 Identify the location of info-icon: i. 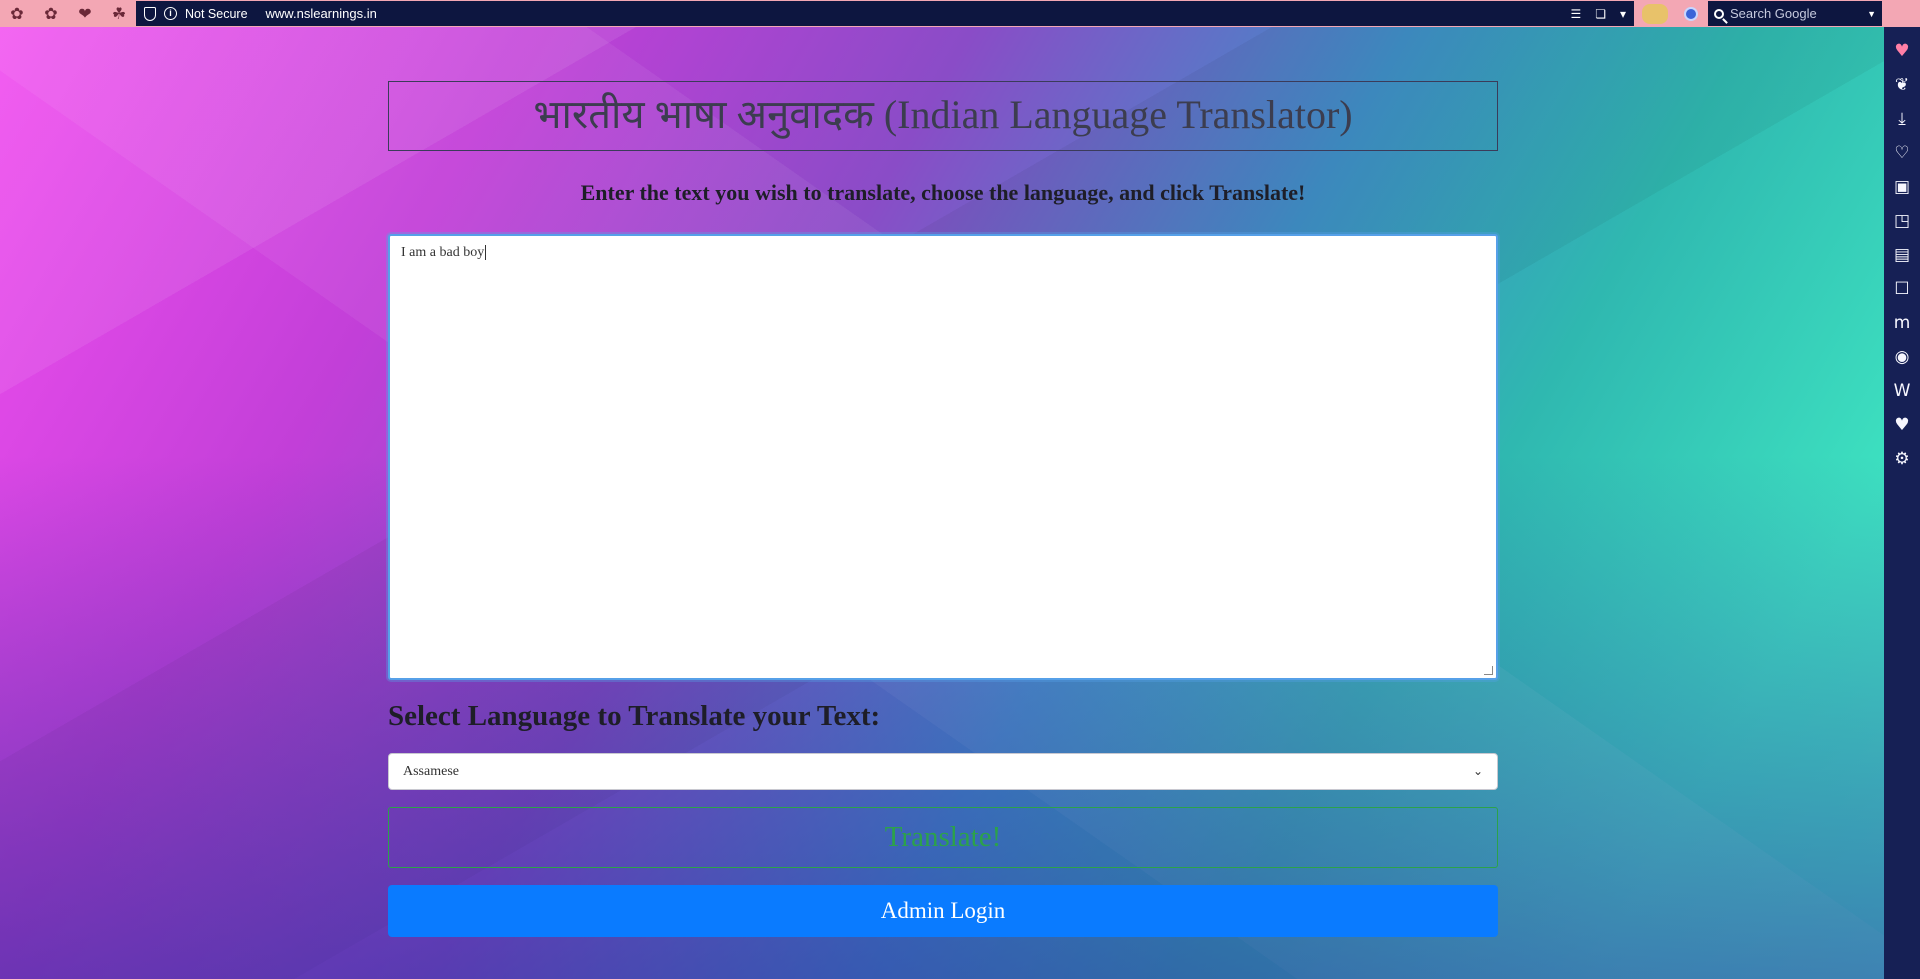
(170, 13).